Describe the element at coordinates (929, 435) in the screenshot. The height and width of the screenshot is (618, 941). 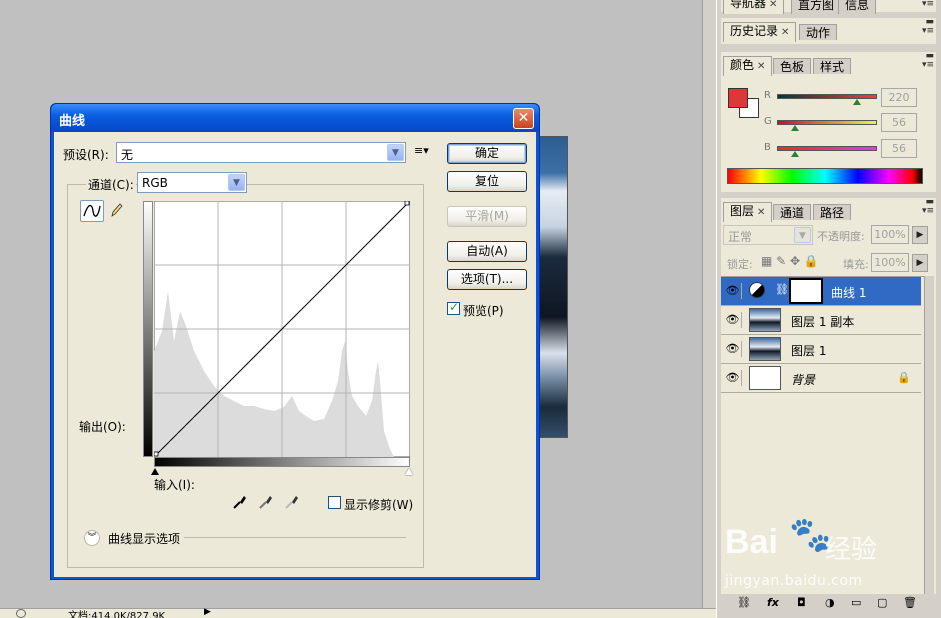
I see `layers-scrollbar` at that location.